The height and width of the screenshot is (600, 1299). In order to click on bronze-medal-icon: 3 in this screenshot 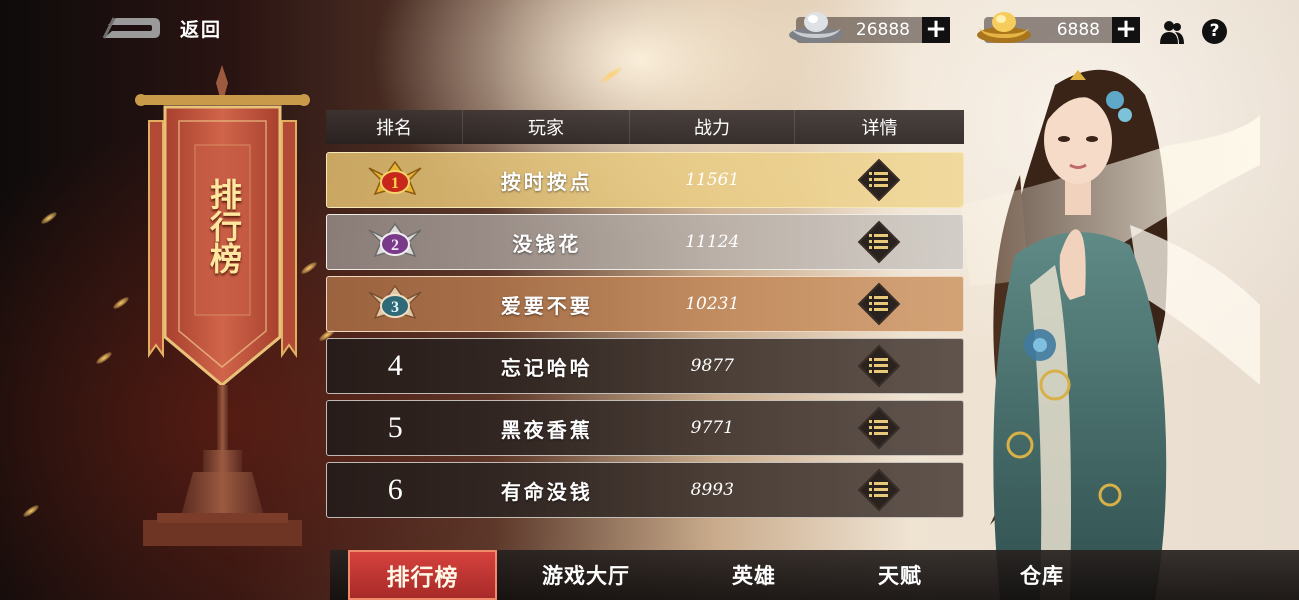, I will do `click(395, 302)`.